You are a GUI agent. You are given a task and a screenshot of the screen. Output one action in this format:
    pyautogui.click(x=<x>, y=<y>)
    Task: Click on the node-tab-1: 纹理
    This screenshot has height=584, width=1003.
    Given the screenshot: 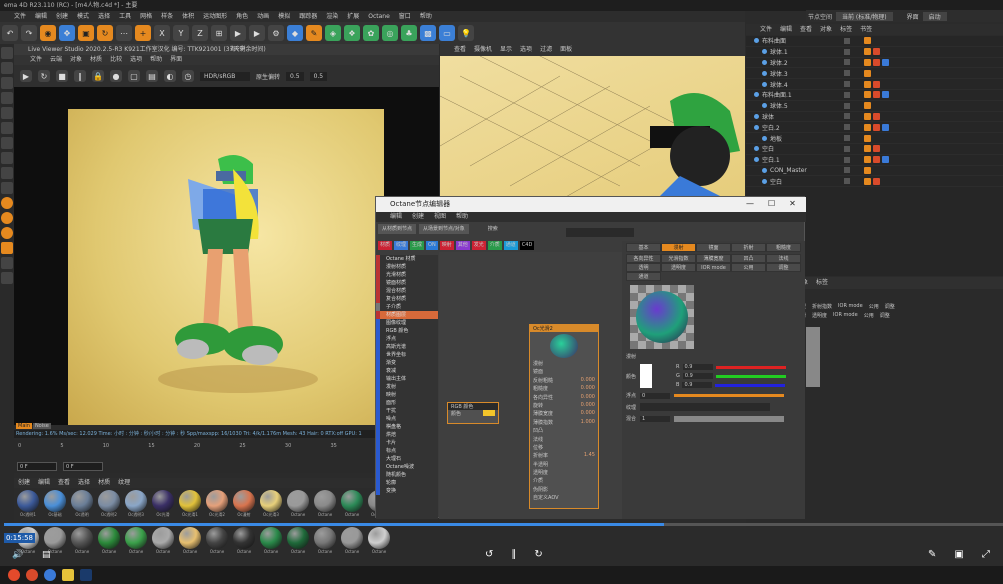 What is the action you would take?
    pyautogui.click(x=401, y=245)
    